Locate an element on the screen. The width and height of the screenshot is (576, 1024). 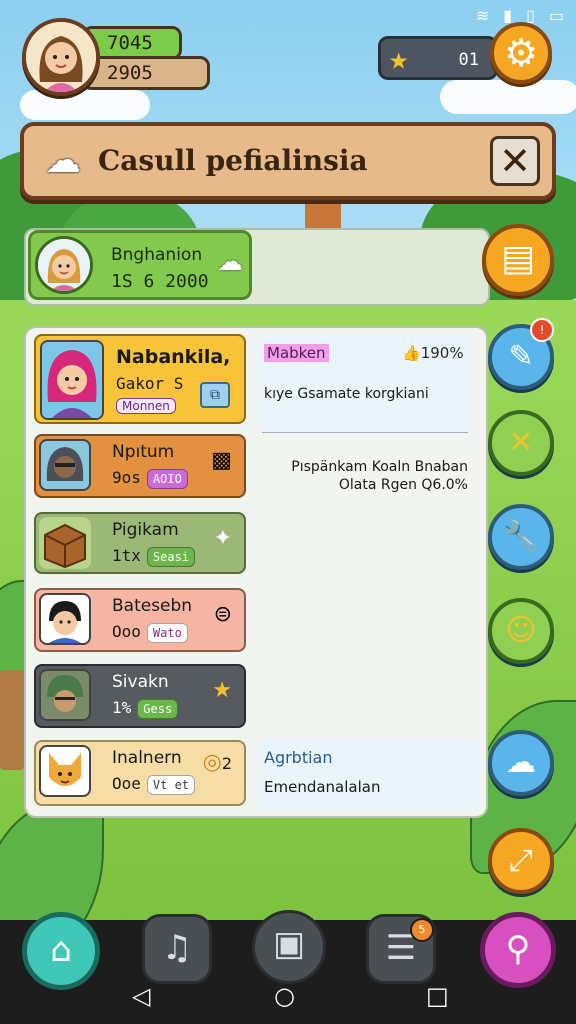
shop-icon: ▤ is located at coordinates (517, 258).